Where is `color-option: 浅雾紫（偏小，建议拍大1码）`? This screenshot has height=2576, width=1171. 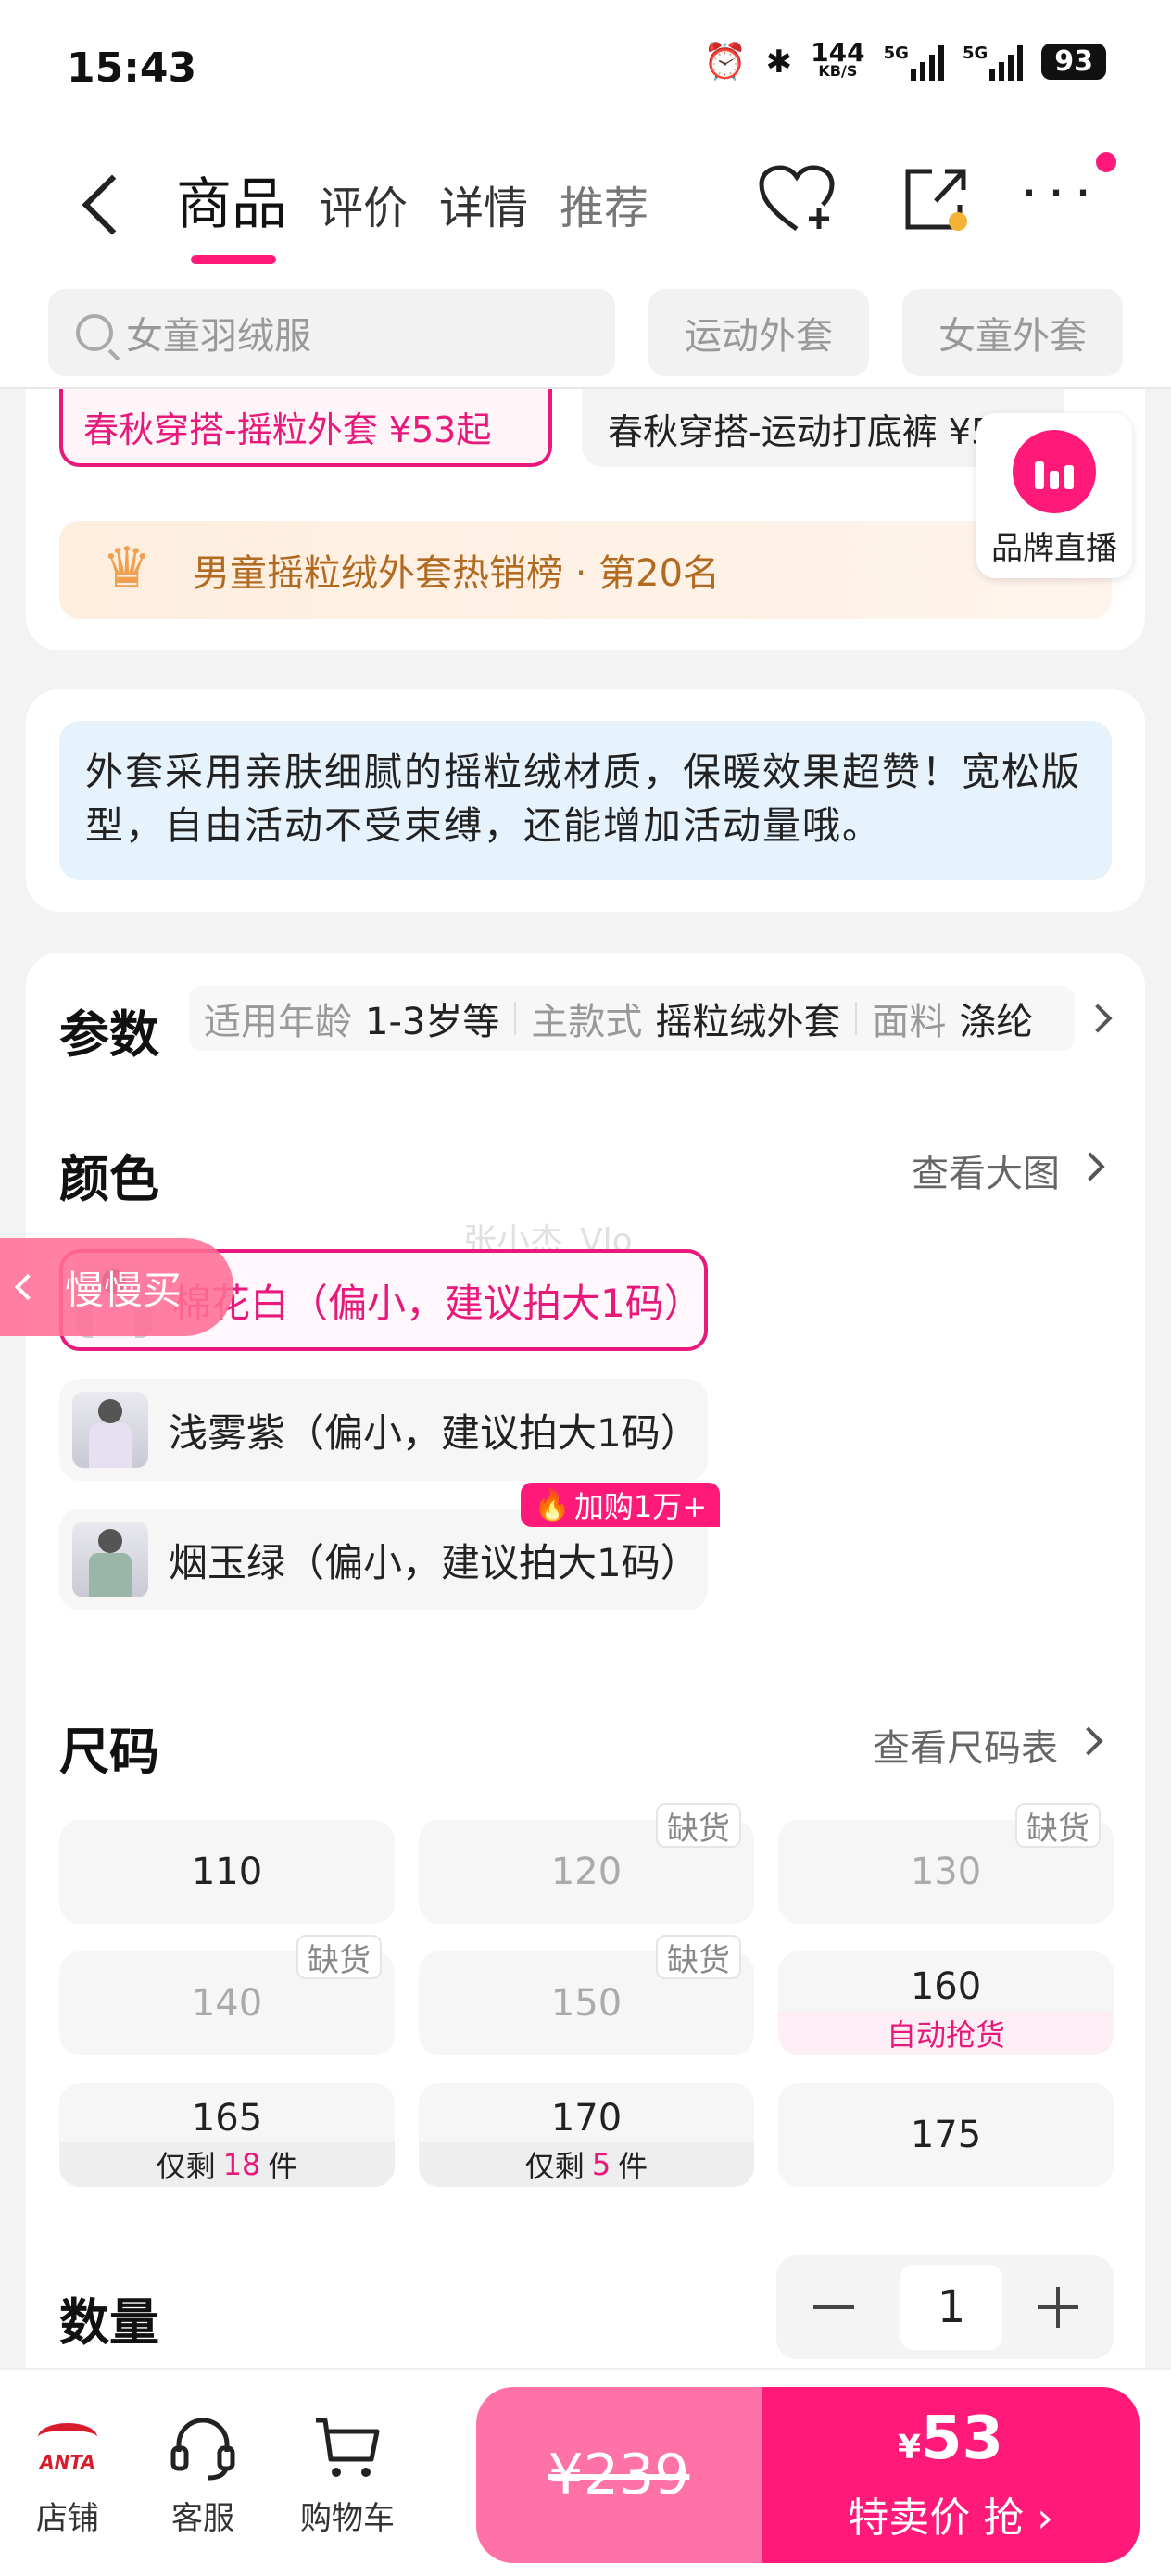 color-option: 浅雾紫（偏小，建议拍大1码） is located at coordinates (384, 1430).